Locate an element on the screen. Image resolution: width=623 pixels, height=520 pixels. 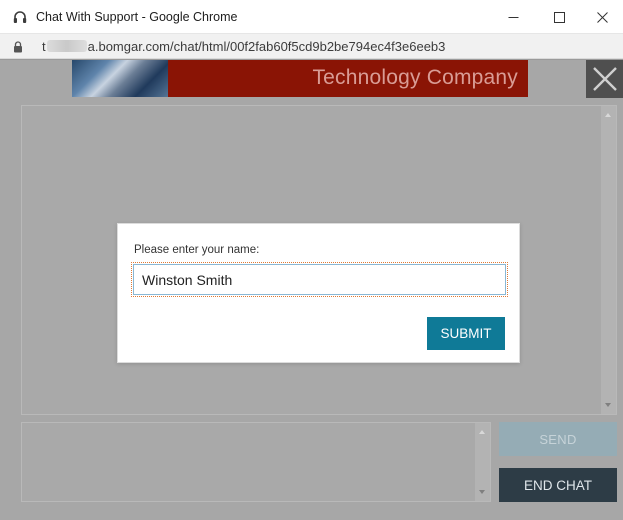
end-chat-button: END CHAT is located at coordinates (558, 485).